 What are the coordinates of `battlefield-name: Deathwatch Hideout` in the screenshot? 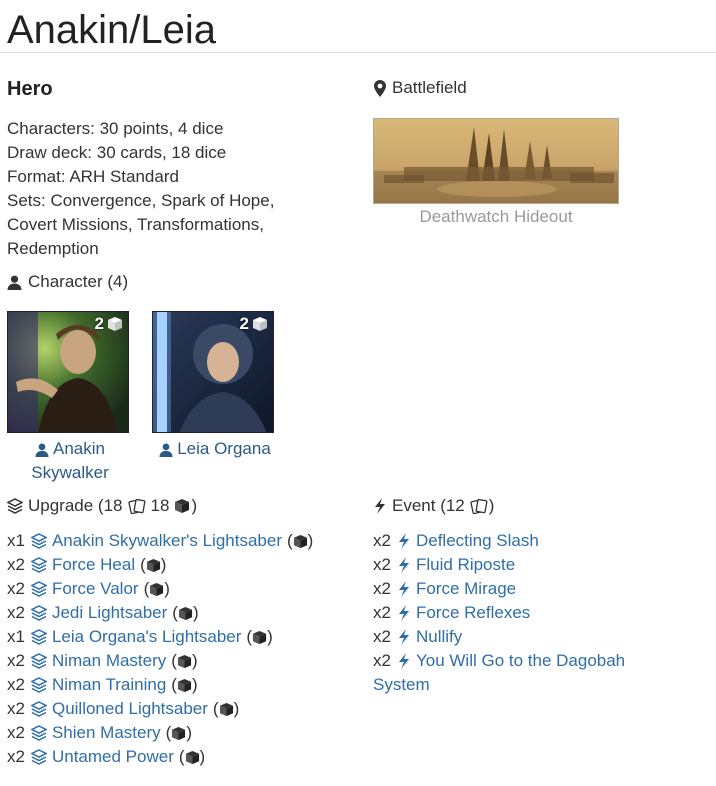 It's located at (496, 216).